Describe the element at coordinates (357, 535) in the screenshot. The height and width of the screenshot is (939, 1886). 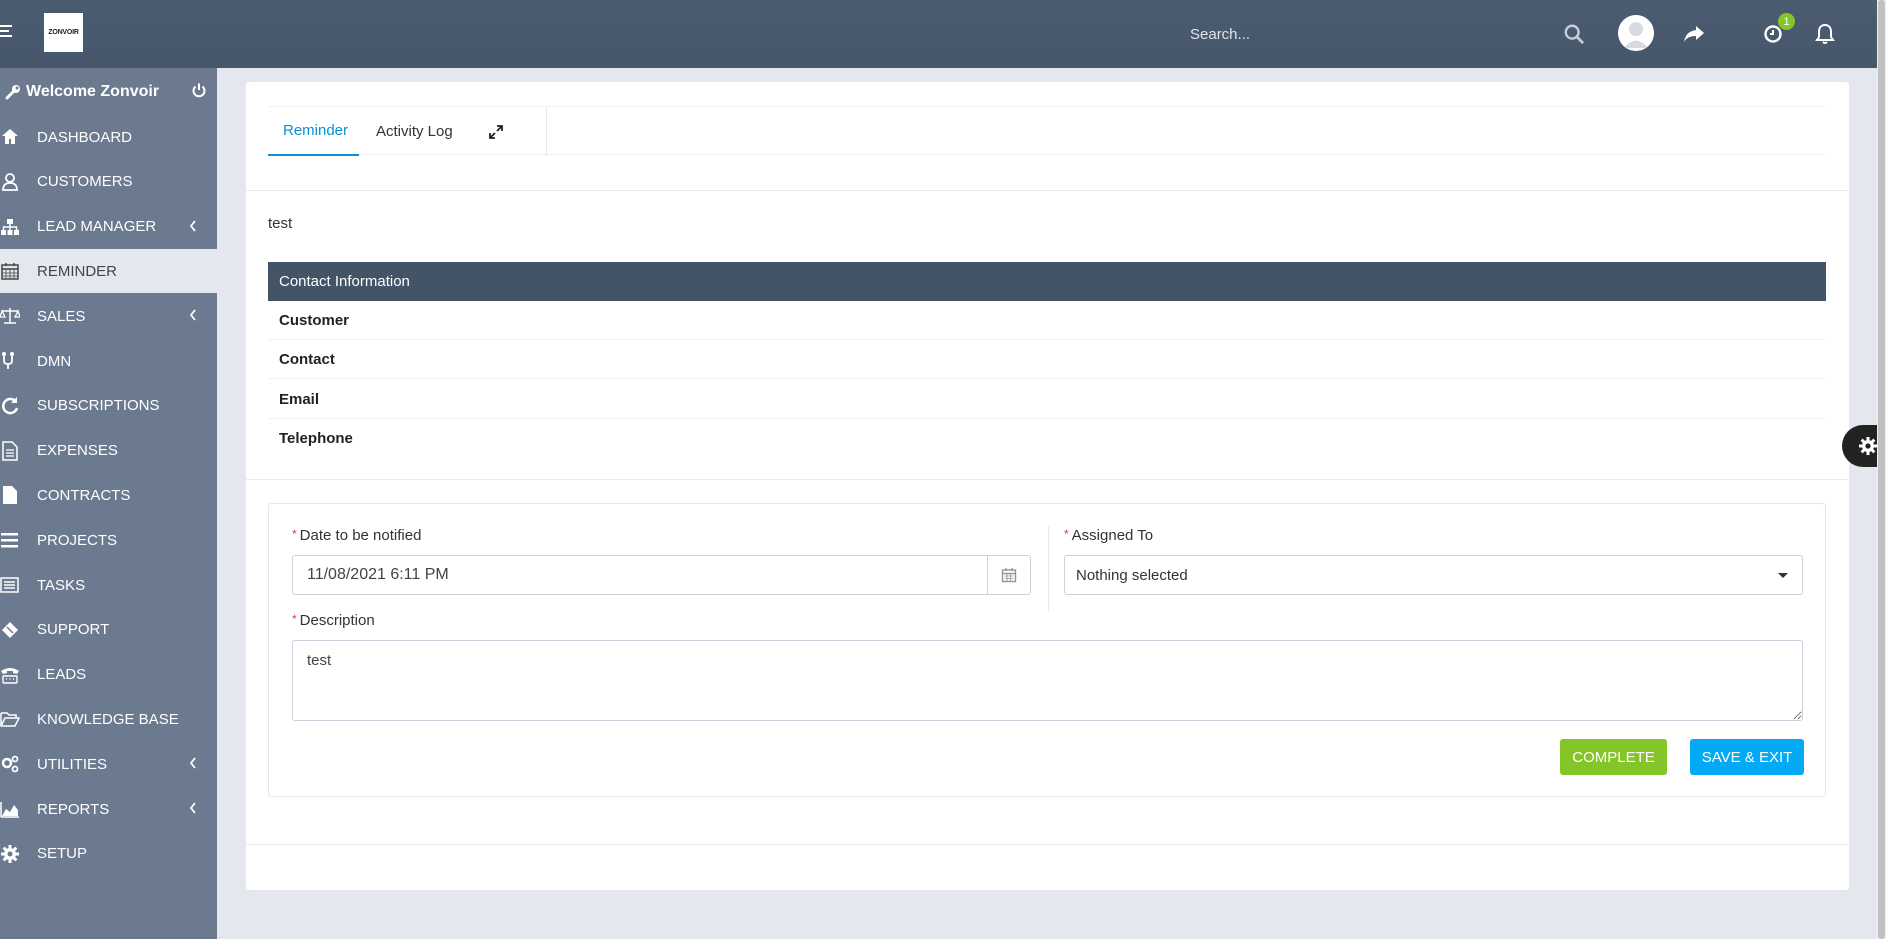
I see `date-label: * Date to be notified` at that location.